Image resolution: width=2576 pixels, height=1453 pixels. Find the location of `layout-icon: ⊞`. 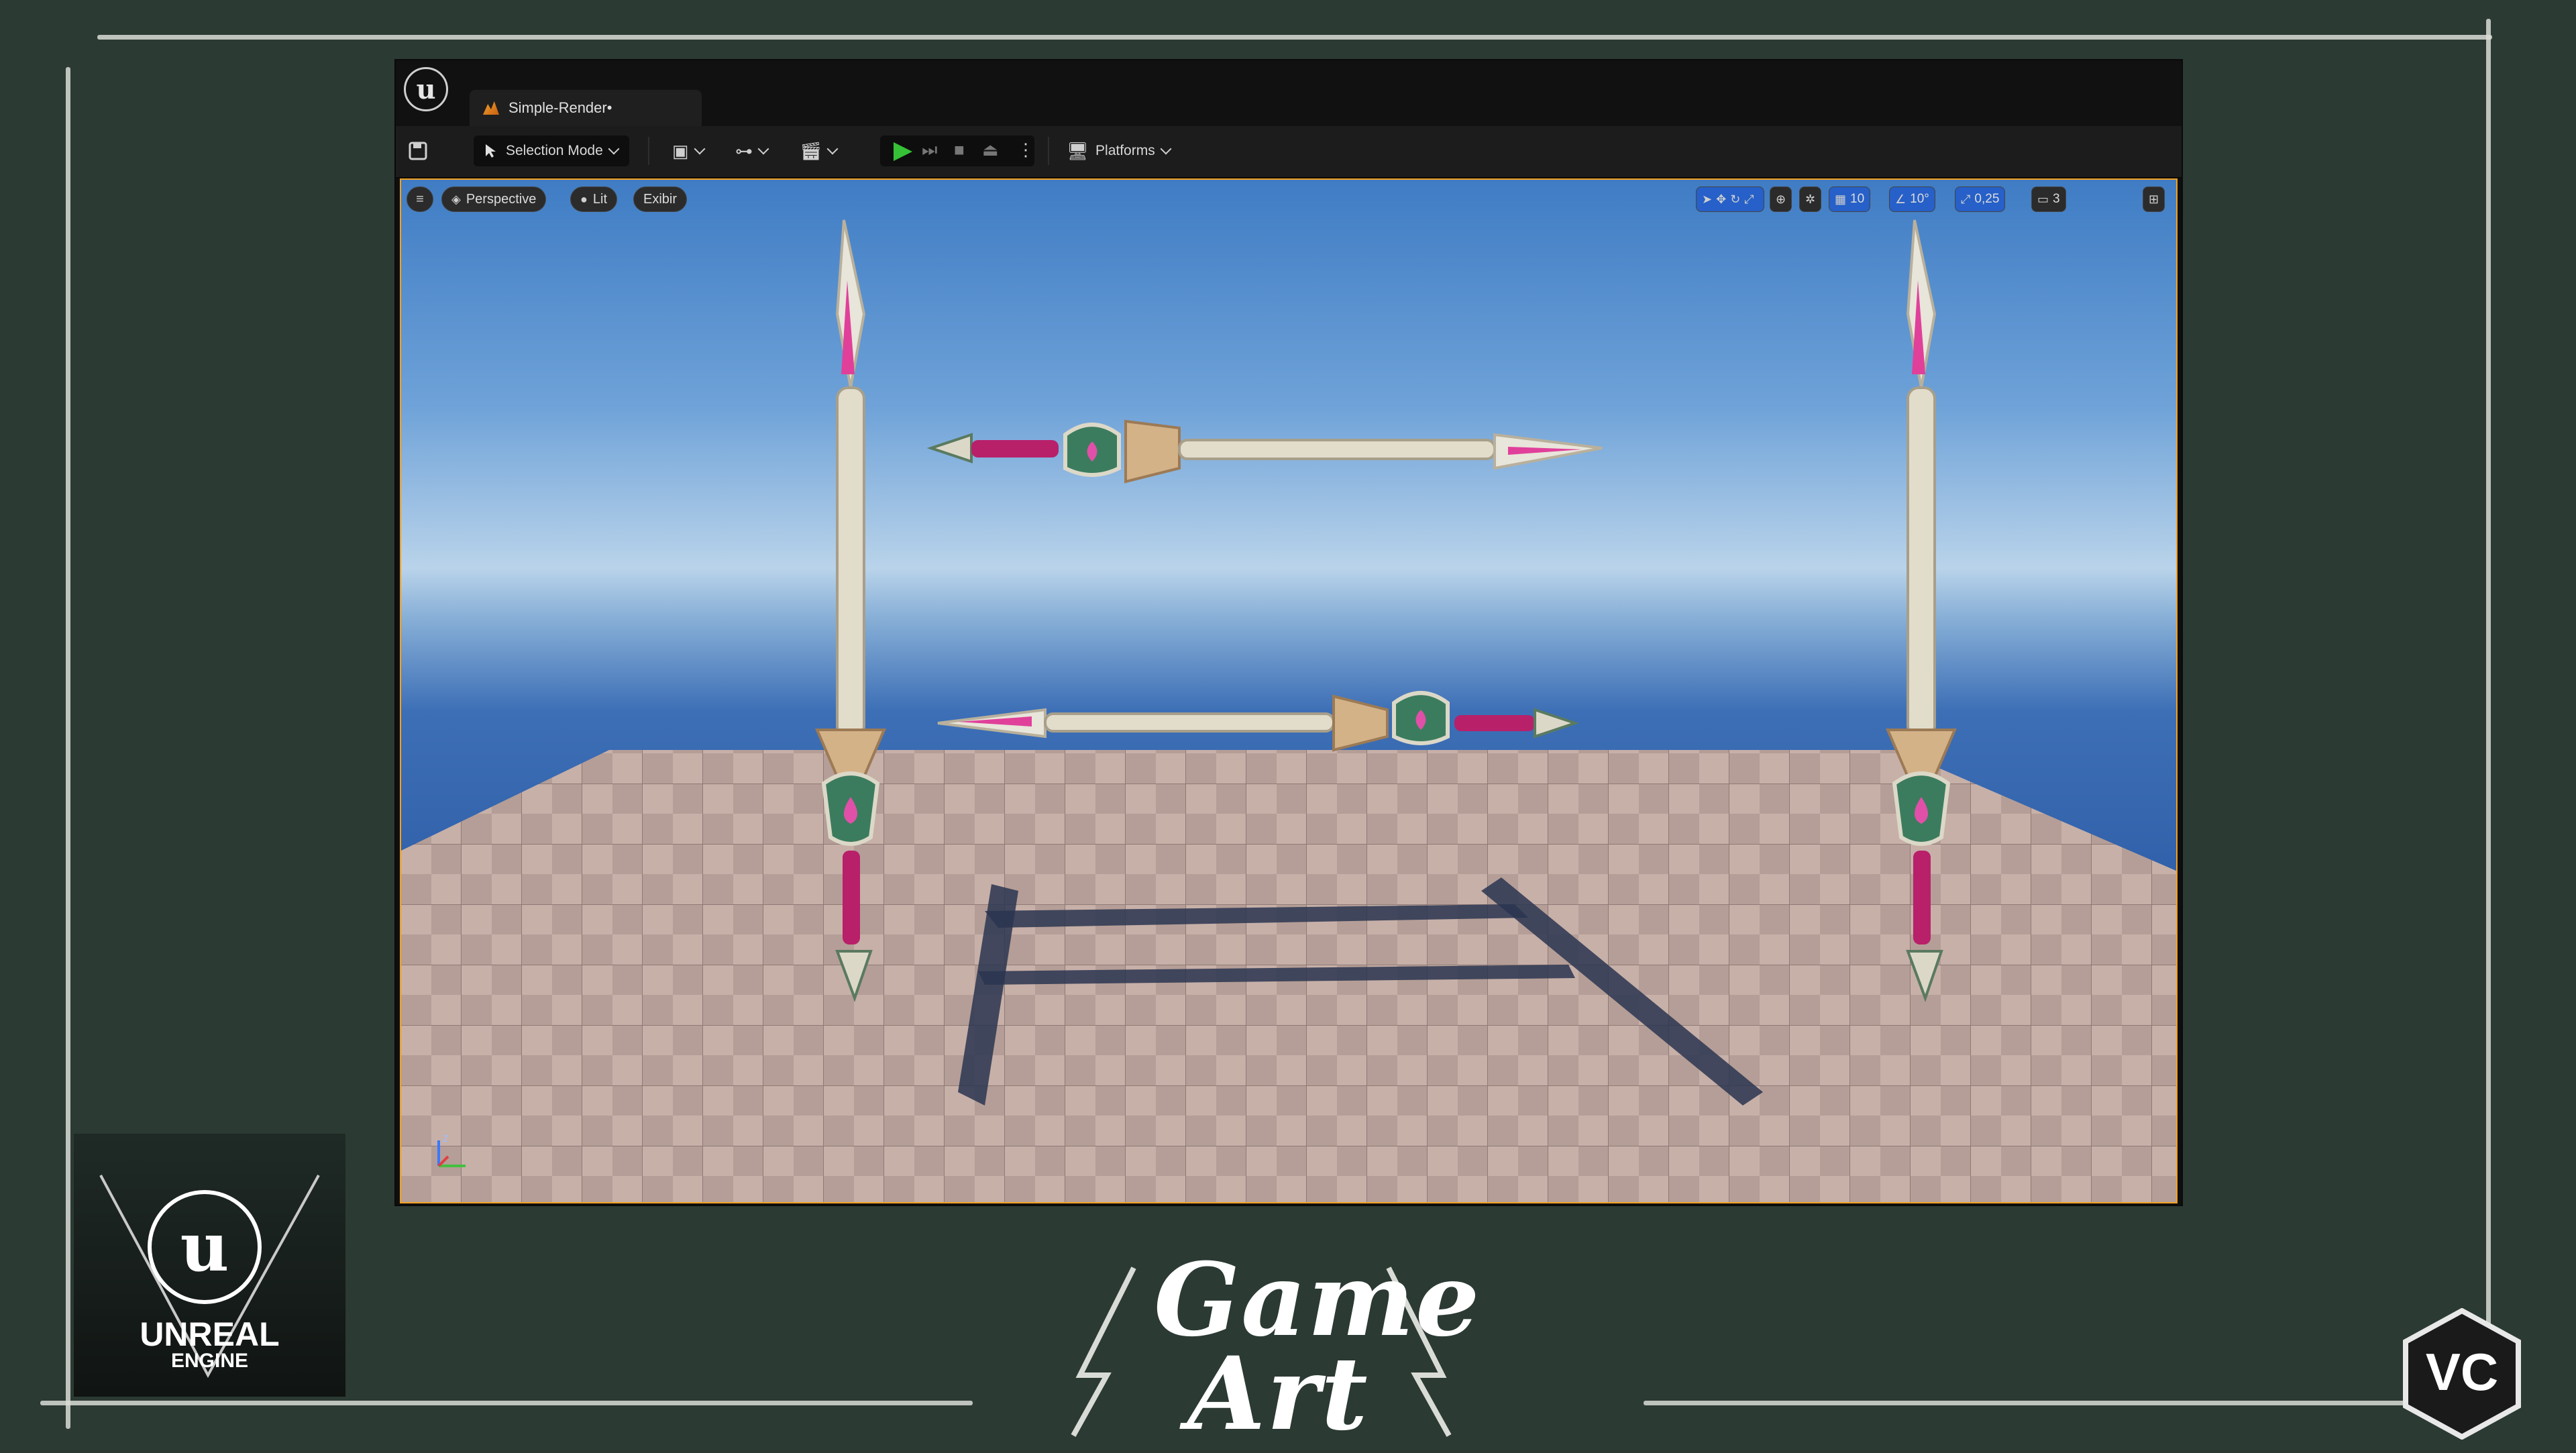

layout-icon: ⊞ is located at coordinates (2154, 200).